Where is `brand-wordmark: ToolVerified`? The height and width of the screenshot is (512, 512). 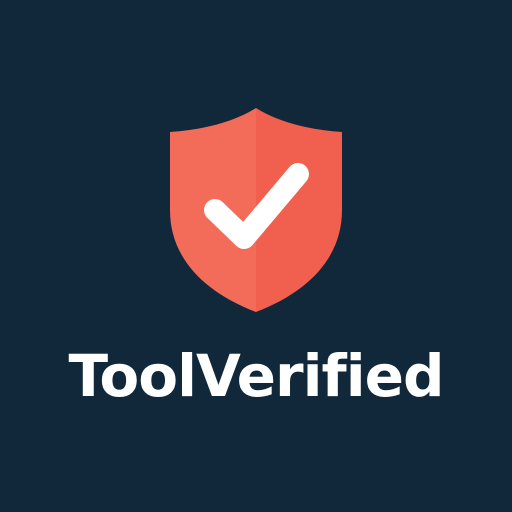
brand-wordmark: ToolVerified is located at coordinates (256, 376).